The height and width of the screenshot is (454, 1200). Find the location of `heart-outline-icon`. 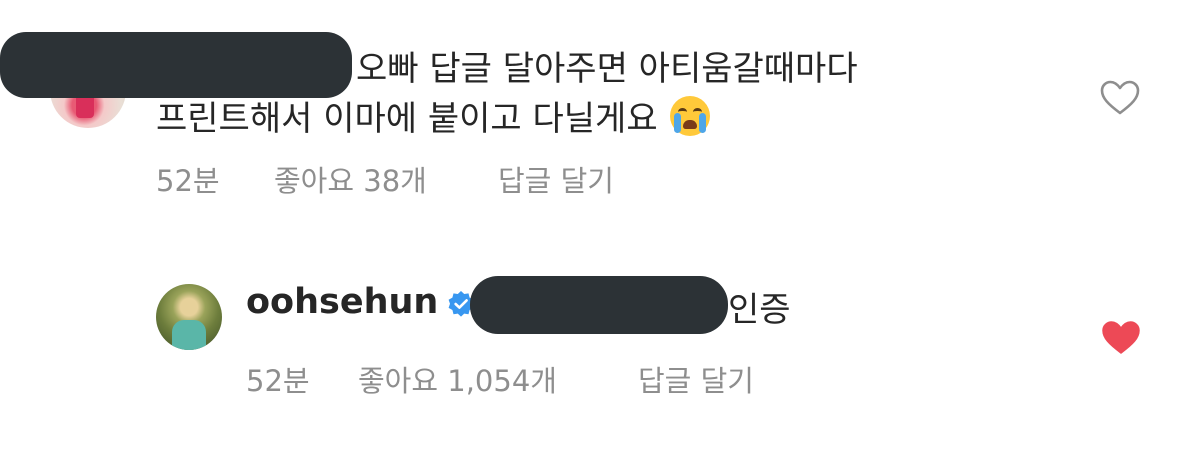

heart-outline-icon is located at coordinates (1120, 98).